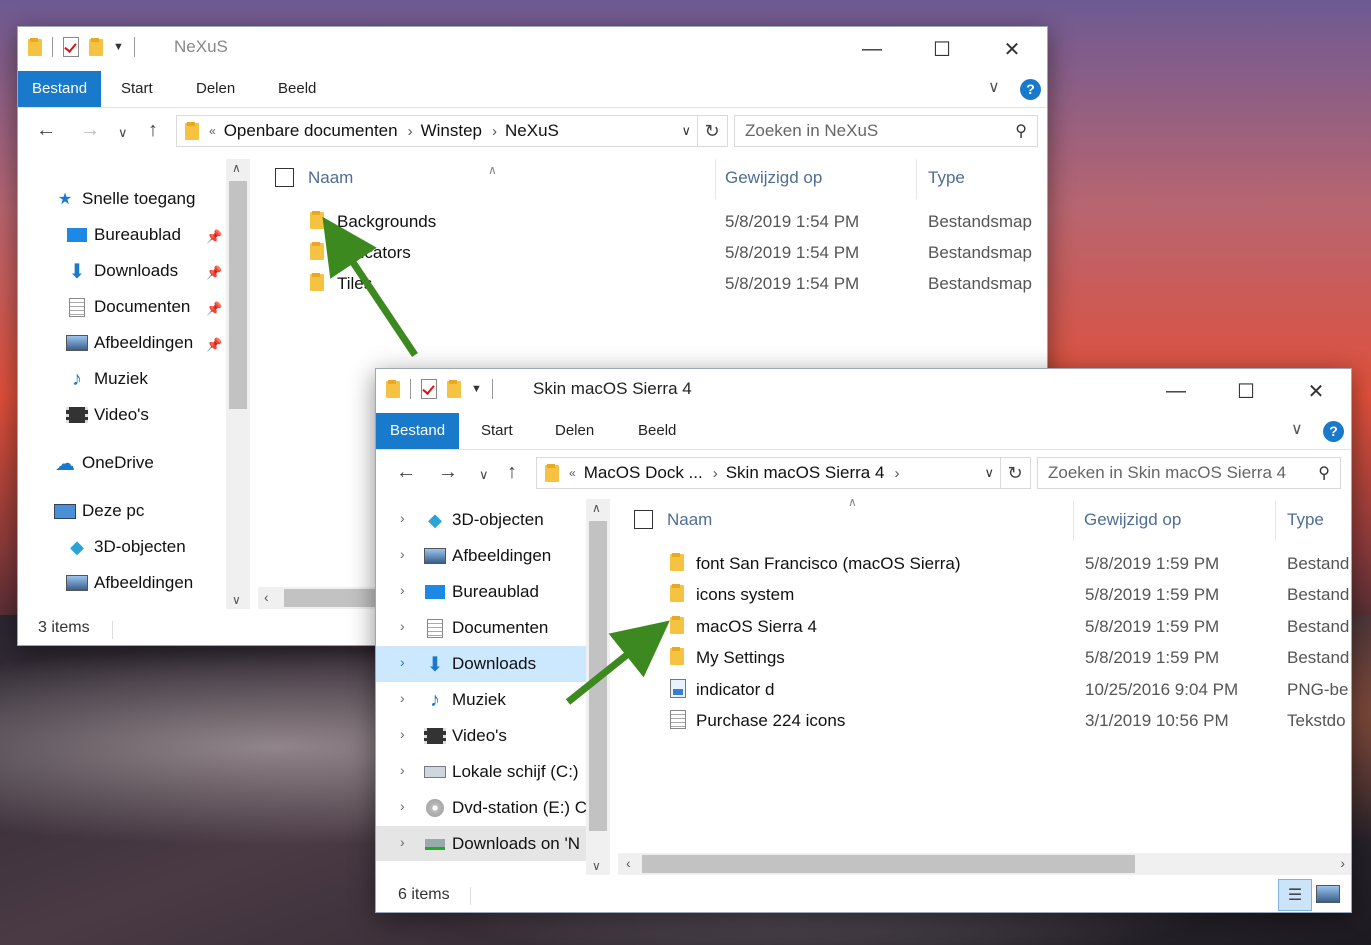  I want to click on nav-item-music: ♪ Muziek, so click(107, 379).